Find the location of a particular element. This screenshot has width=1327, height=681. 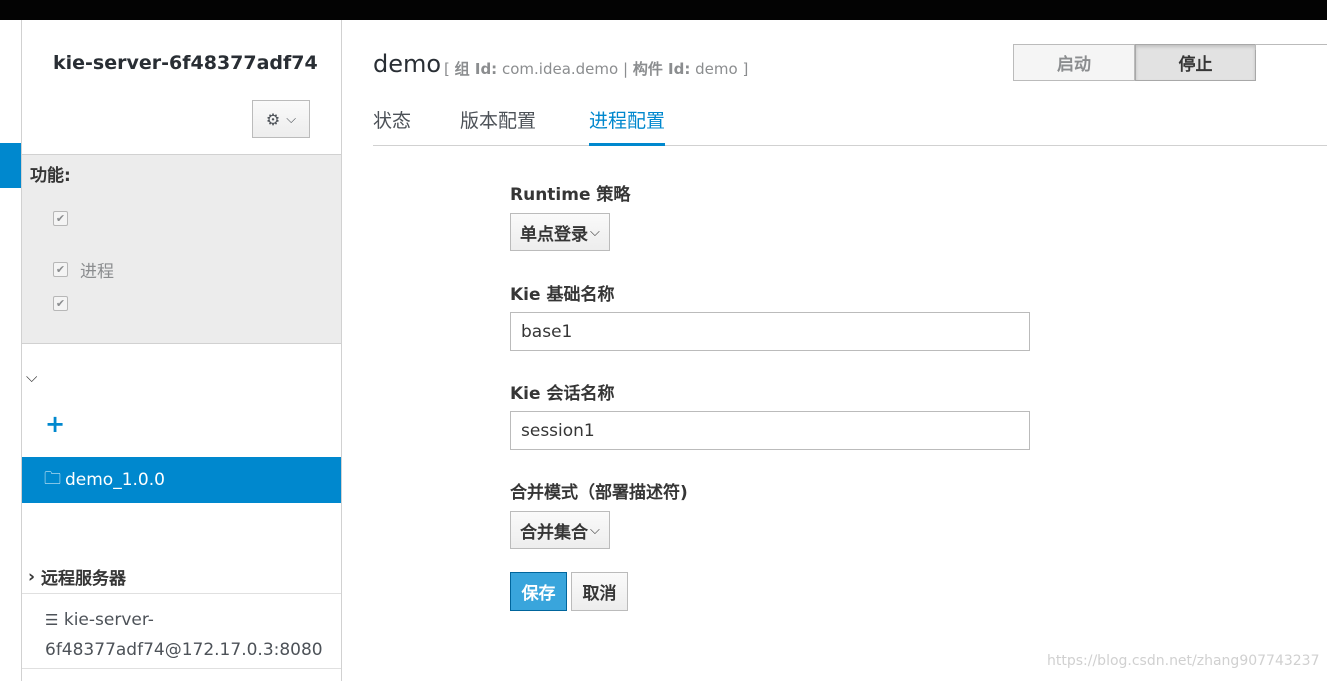

artifact-id-value: demo is located at coordinates (716, 69).